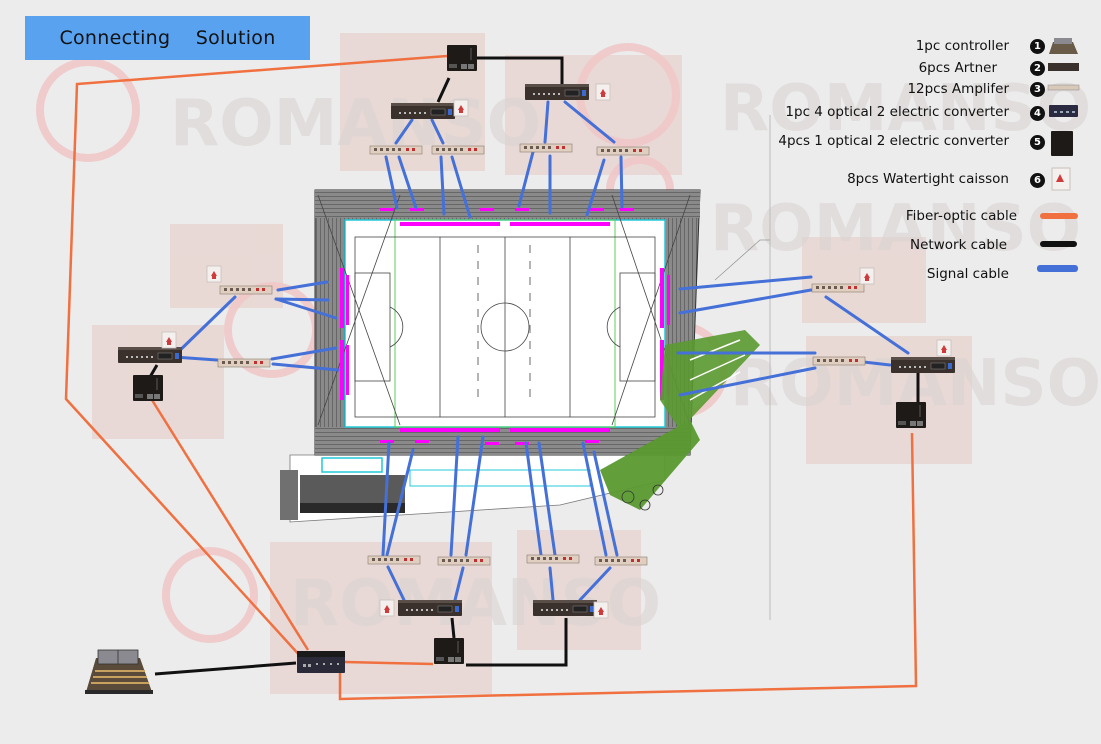 Image resolution: width=1101 pixels, height=744 pixels. What do you see at coordinates (355, 124) in the screenshot?
I see `watermark-text-1: ROMANSO` at bounding box center [355, 124].